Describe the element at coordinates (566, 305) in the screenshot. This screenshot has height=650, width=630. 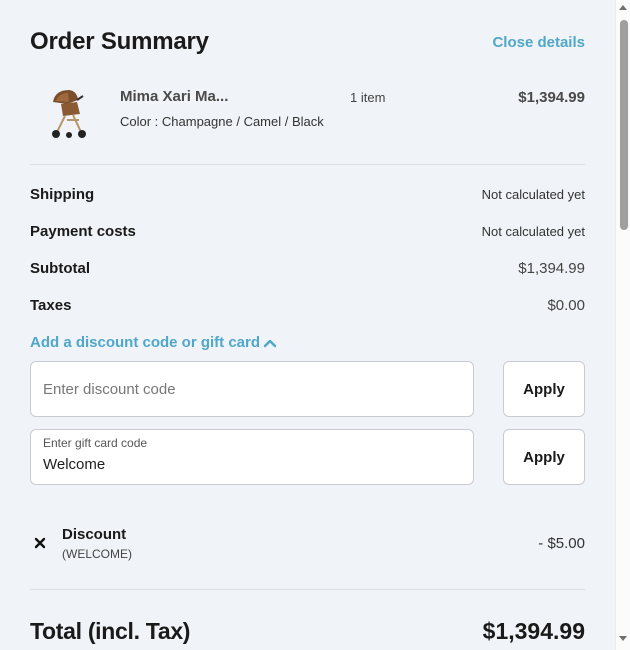
I see `taxes-value: $0.00` at that location.